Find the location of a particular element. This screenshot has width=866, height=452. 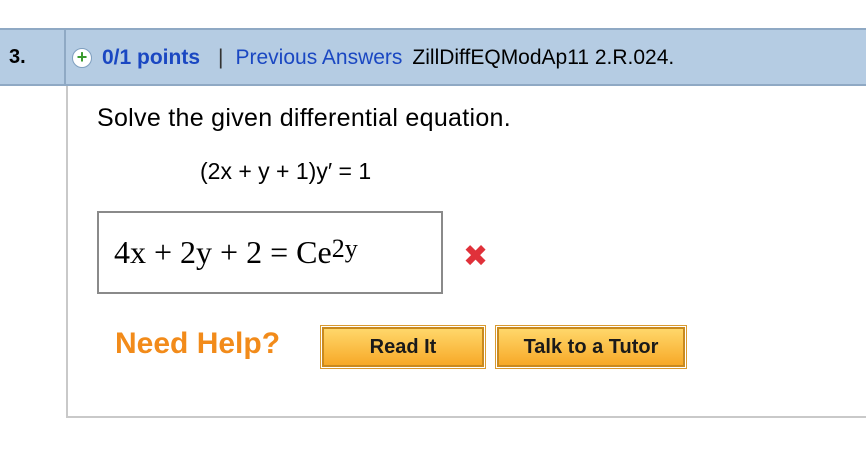

answer-text: 4x + 2y + 2 = Ce is located at coordinates (223, 252).